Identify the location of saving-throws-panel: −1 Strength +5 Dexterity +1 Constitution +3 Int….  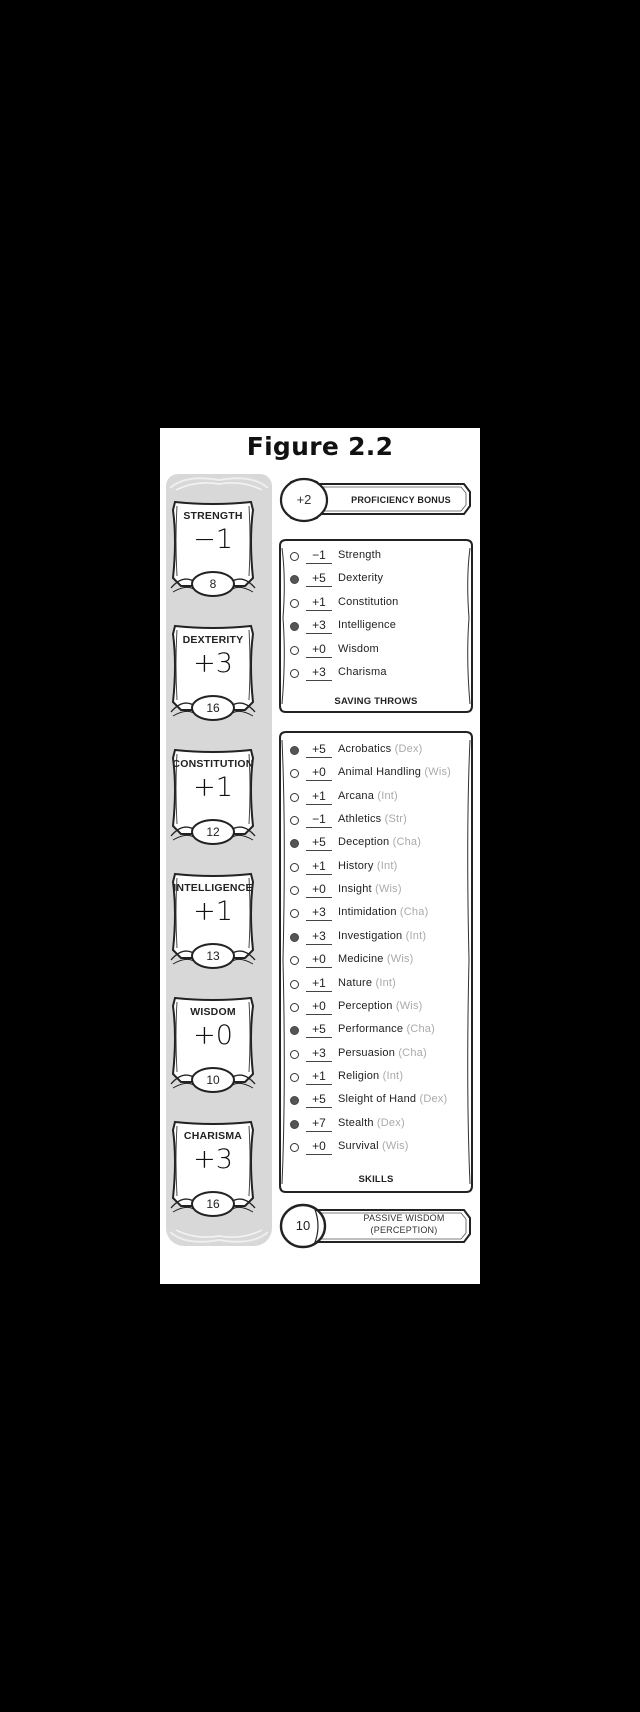
(376, 626).